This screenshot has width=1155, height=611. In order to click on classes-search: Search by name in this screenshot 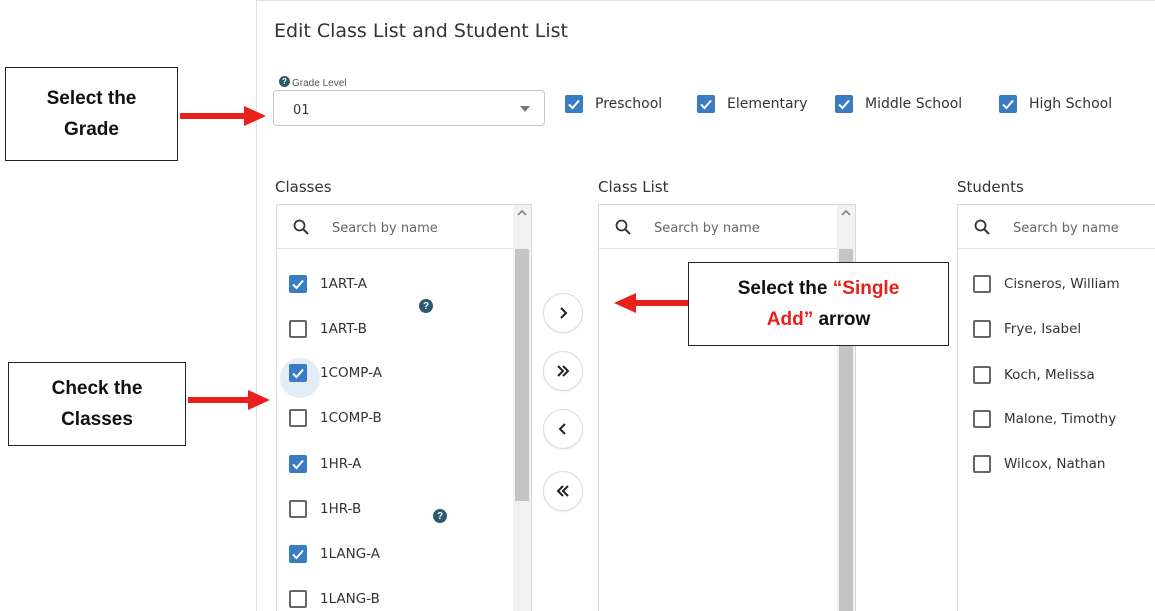, I will do `click(404, 227)`.